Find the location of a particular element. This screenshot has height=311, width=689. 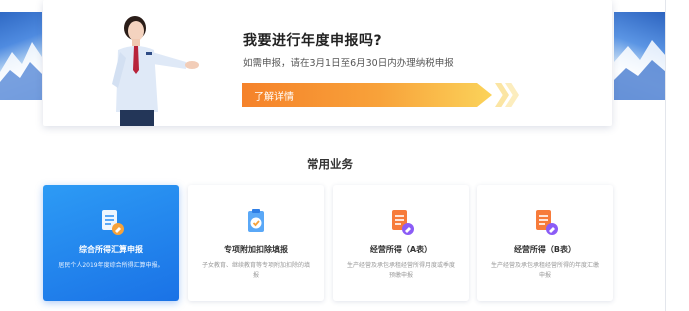

service-description: 子女教育、继续教育等专项附加扣除的填报 is located at coordinates (256, 270).